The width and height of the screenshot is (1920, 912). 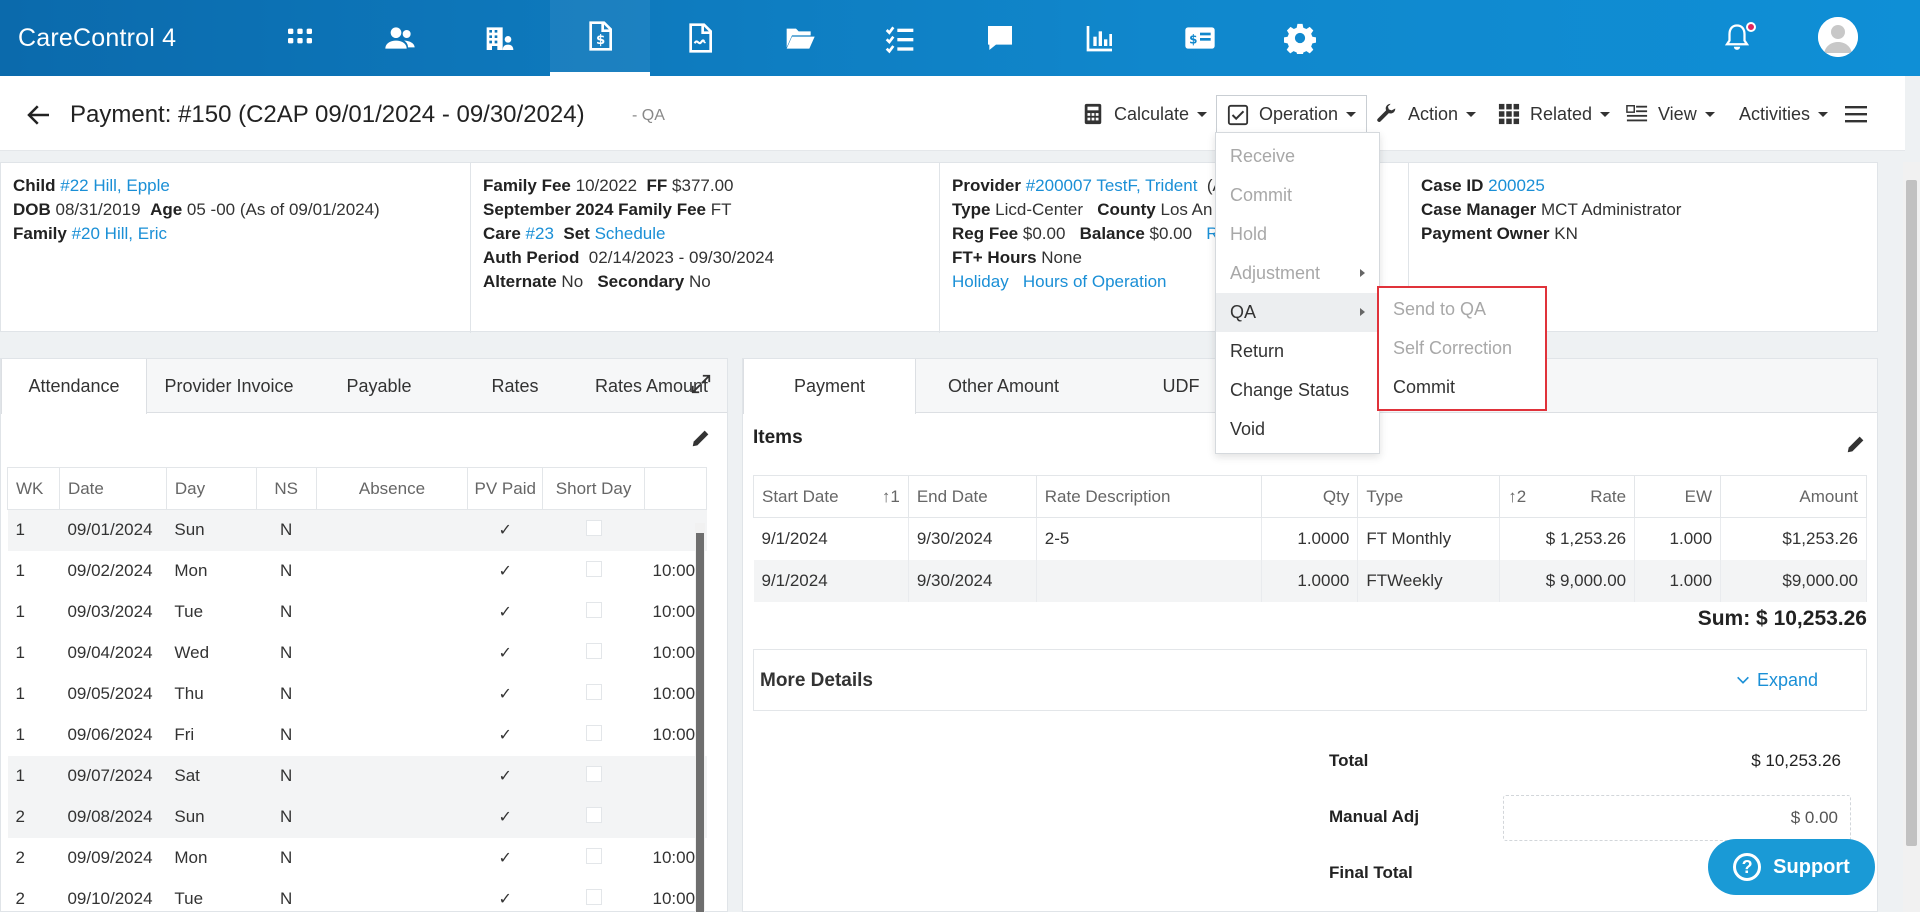 What do you see at coordinates (630, 233) in the screenshot?
I see `schedule-link: Schedule` at bounding box center [630, 233].